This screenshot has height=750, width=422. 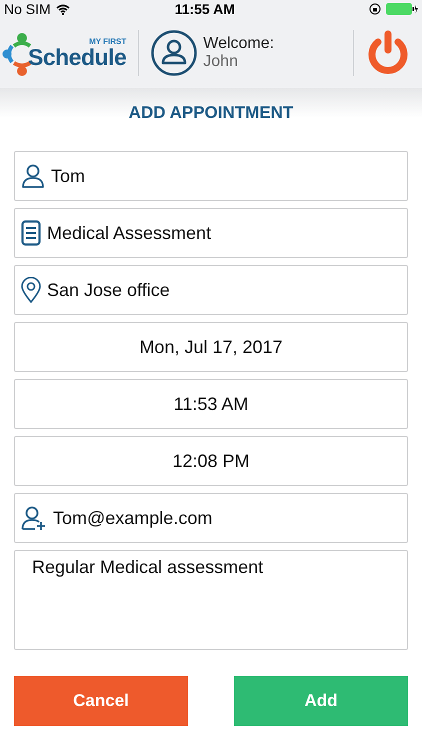 What do you see at coordinates (204, 9) in the screenshot?
I see `status-time: 11:55 AM` at bounding box center [204, 9].